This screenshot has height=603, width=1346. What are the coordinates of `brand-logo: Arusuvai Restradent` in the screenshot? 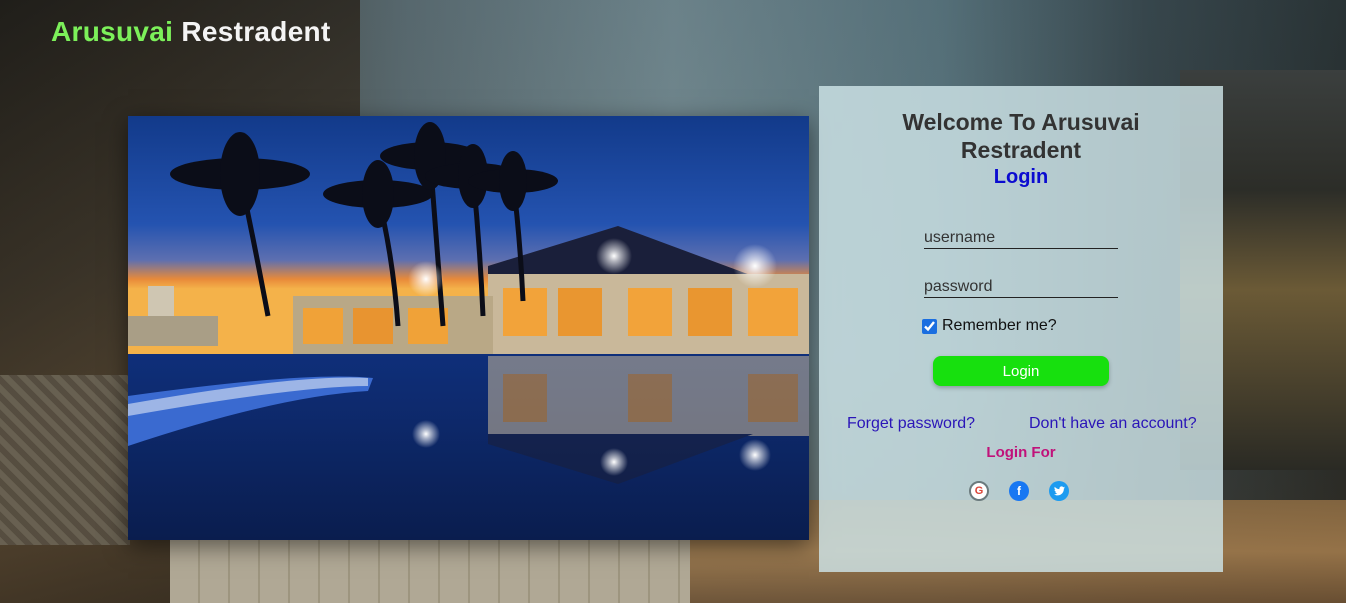 It's located at (191, 32).